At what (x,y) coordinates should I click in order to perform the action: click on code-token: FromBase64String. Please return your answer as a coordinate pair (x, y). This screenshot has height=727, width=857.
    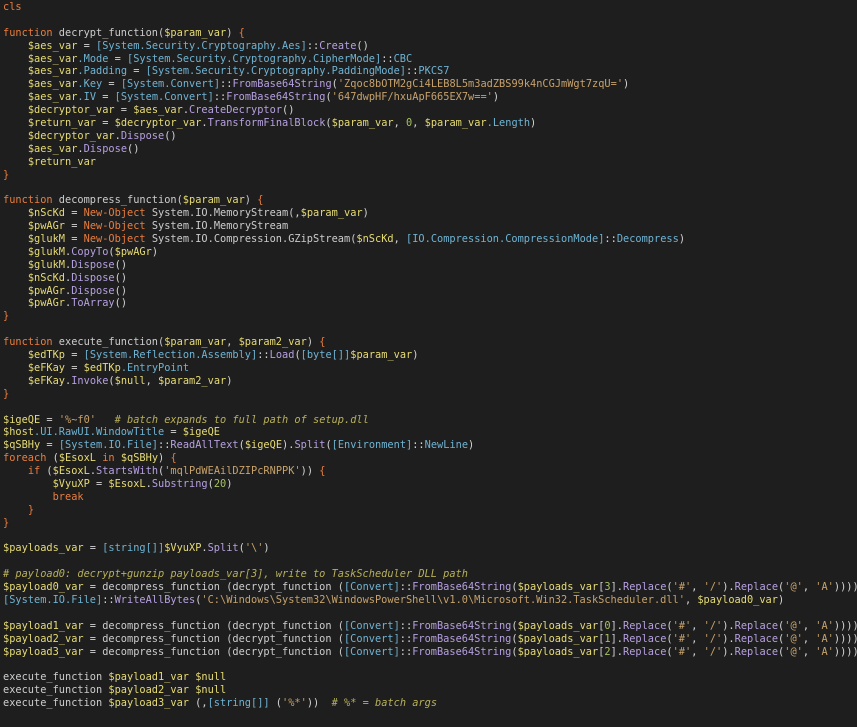
    Looking at the image, I should click on (462, 587).